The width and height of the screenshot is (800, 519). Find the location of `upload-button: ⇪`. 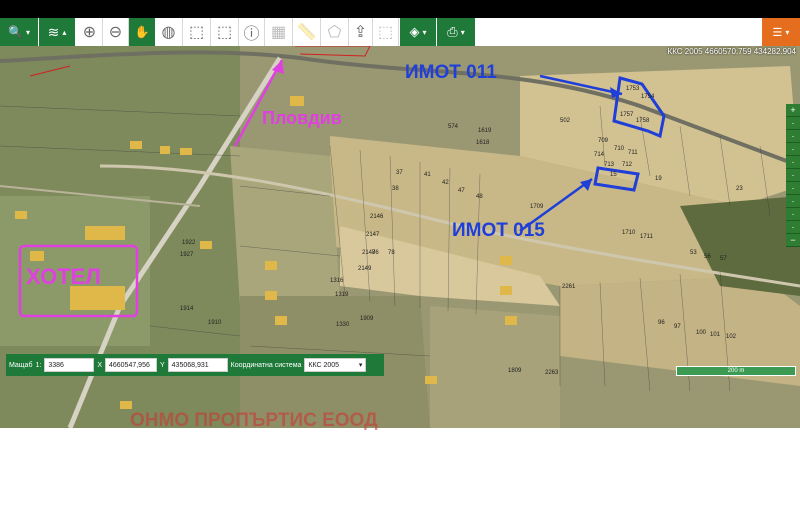

upload-button: ⇪ is located at coordinates (361, 32).